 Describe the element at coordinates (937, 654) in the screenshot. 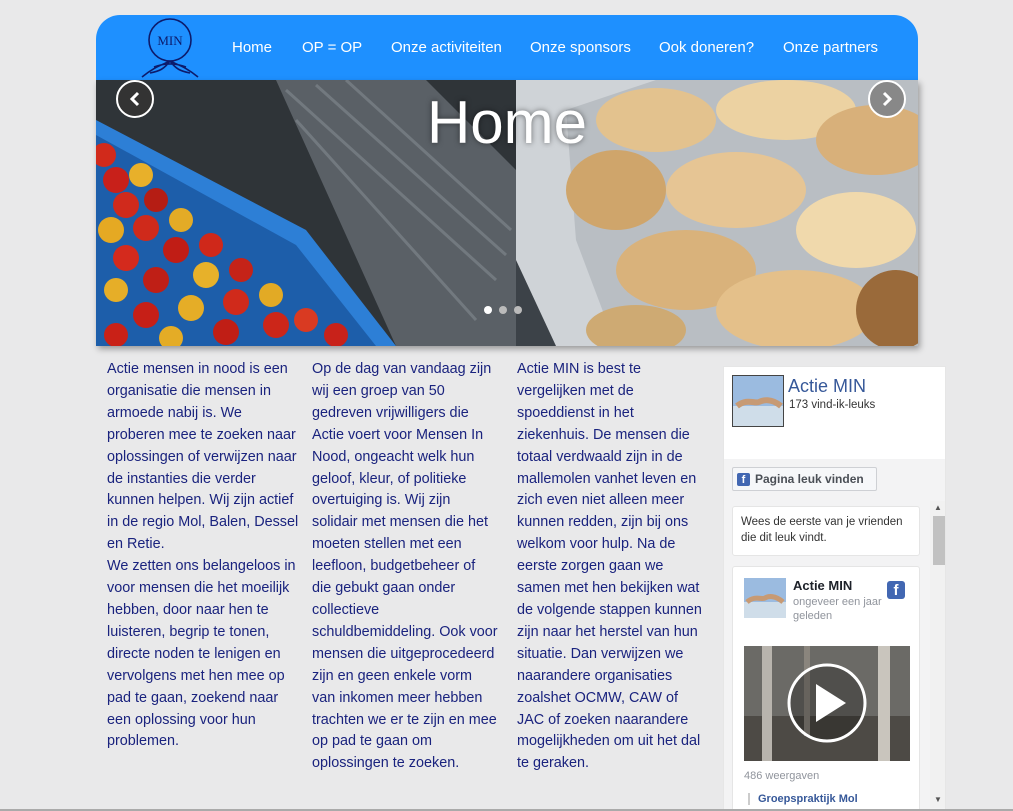

I see `fb-feed-scrollbar: ▲ ▼` at that location.